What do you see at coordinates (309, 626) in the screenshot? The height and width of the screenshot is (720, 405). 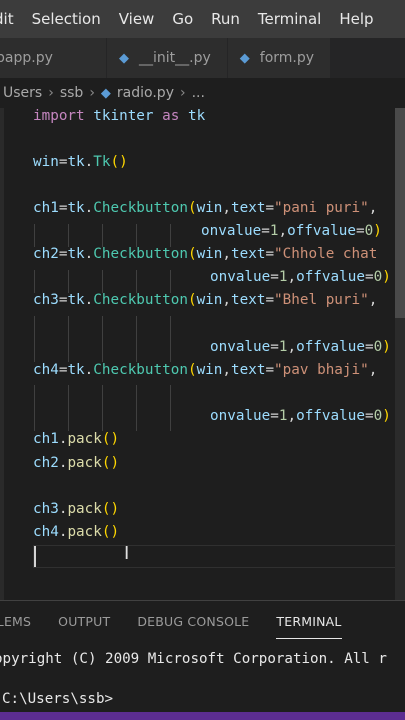 I see `tab-terminal: TERMINAL` at bounding box center [309, 626].